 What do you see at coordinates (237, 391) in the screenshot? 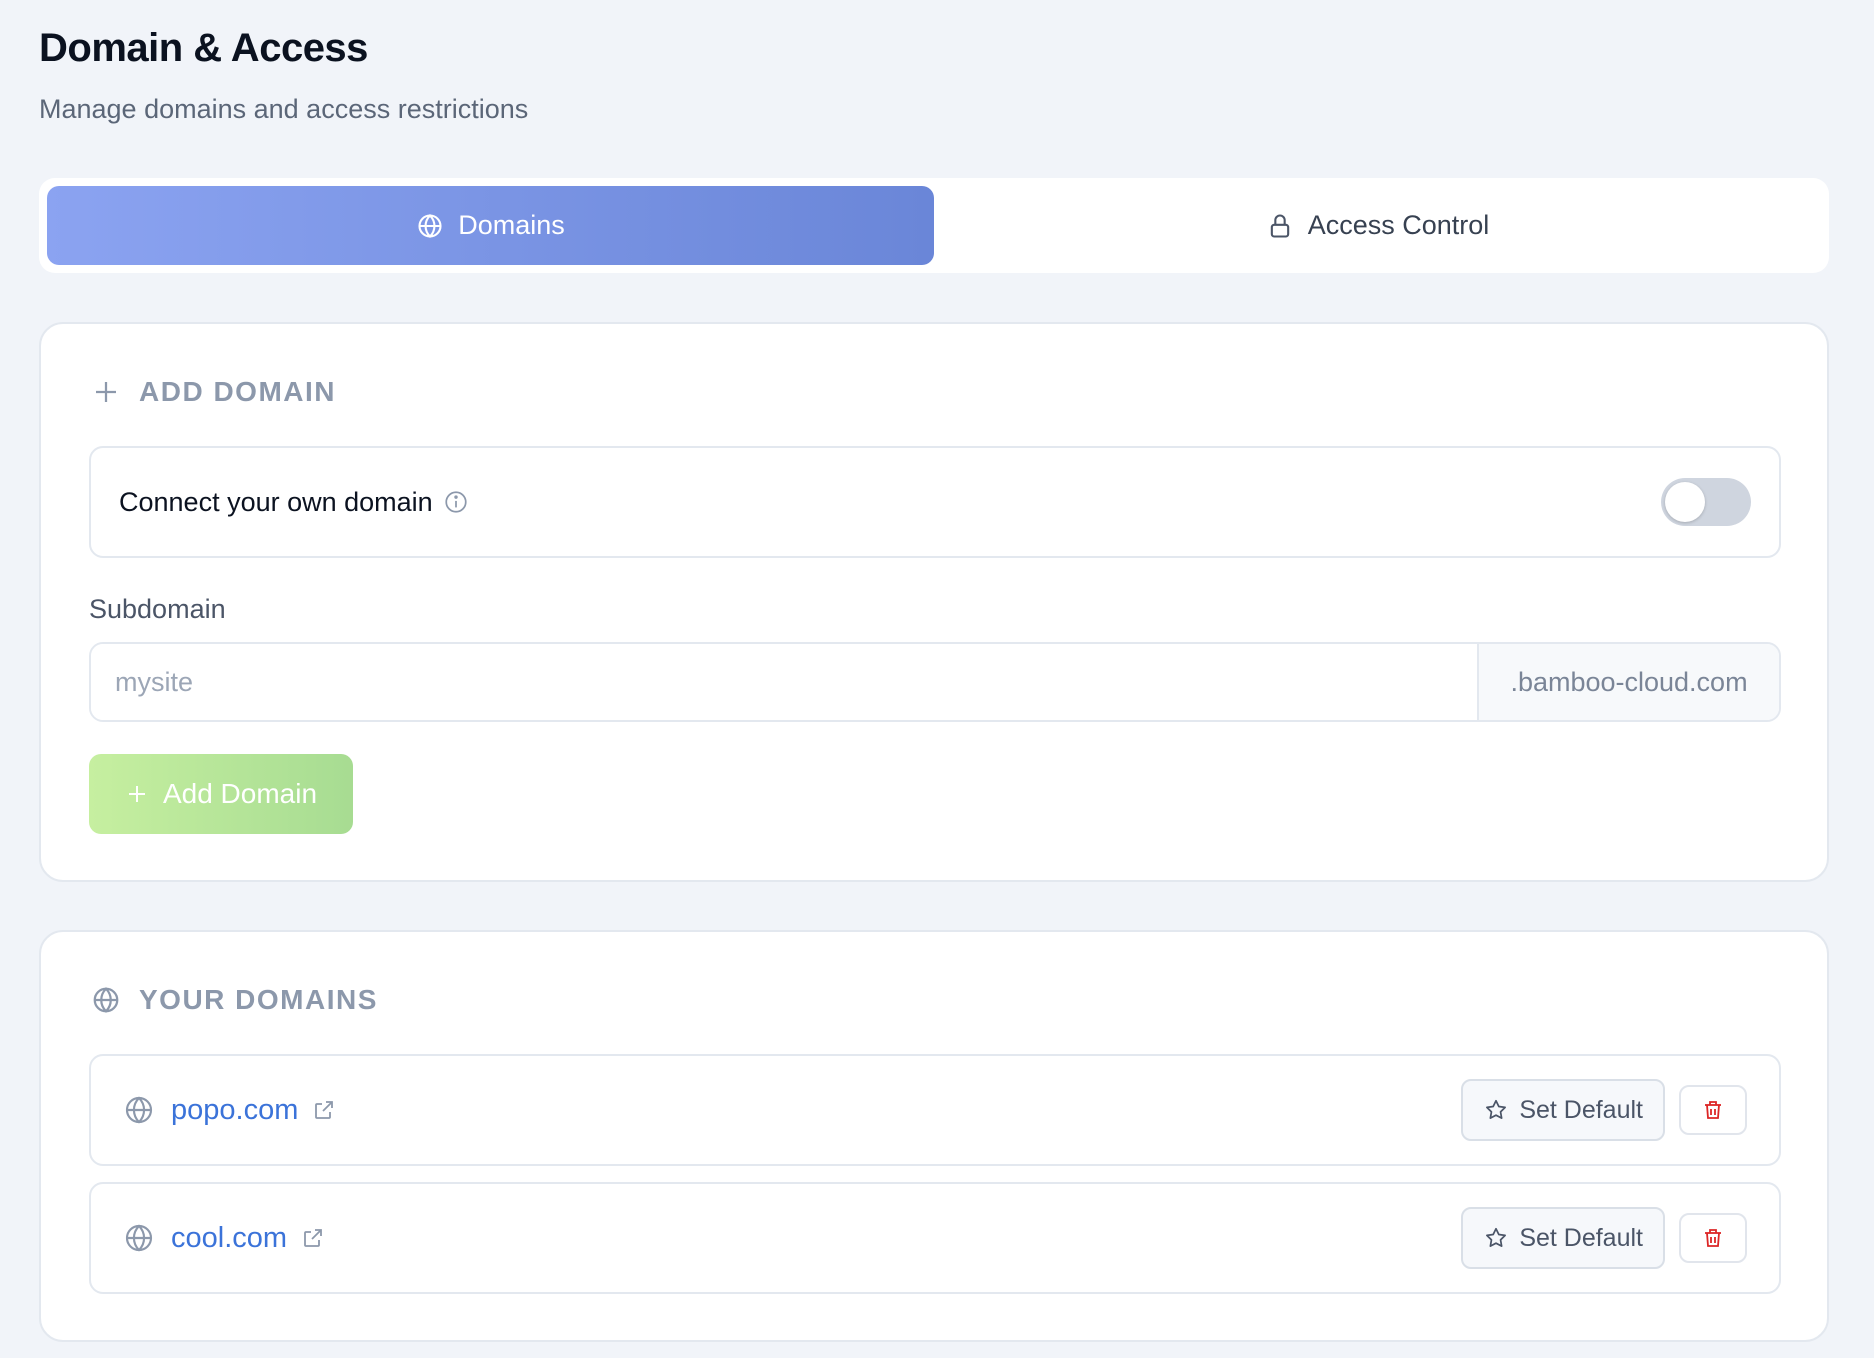
I see `add-domain-heading-label: ADD DOMAIN` at bounding box center [237, 391].